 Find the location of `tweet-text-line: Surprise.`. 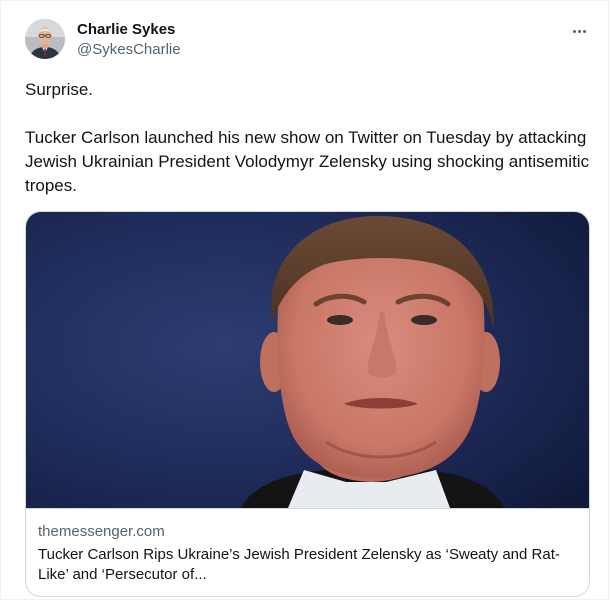

tweet-text-line: Surprise. is located at coordinates (59, 89).